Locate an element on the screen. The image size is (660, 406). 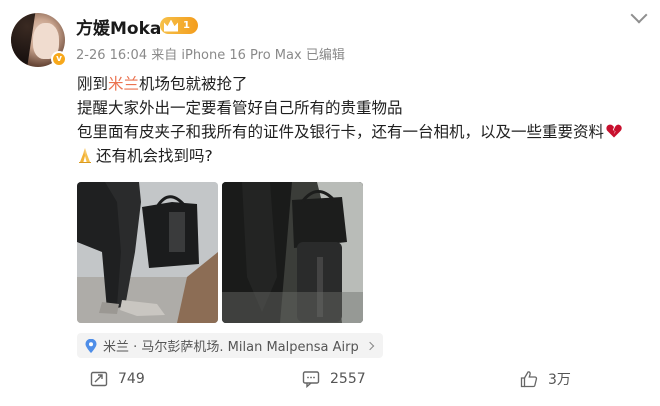
location-text: 米兰 · 马尔彭萨机场. Milan Malpensa Airp is located at coordinates (231, 347).